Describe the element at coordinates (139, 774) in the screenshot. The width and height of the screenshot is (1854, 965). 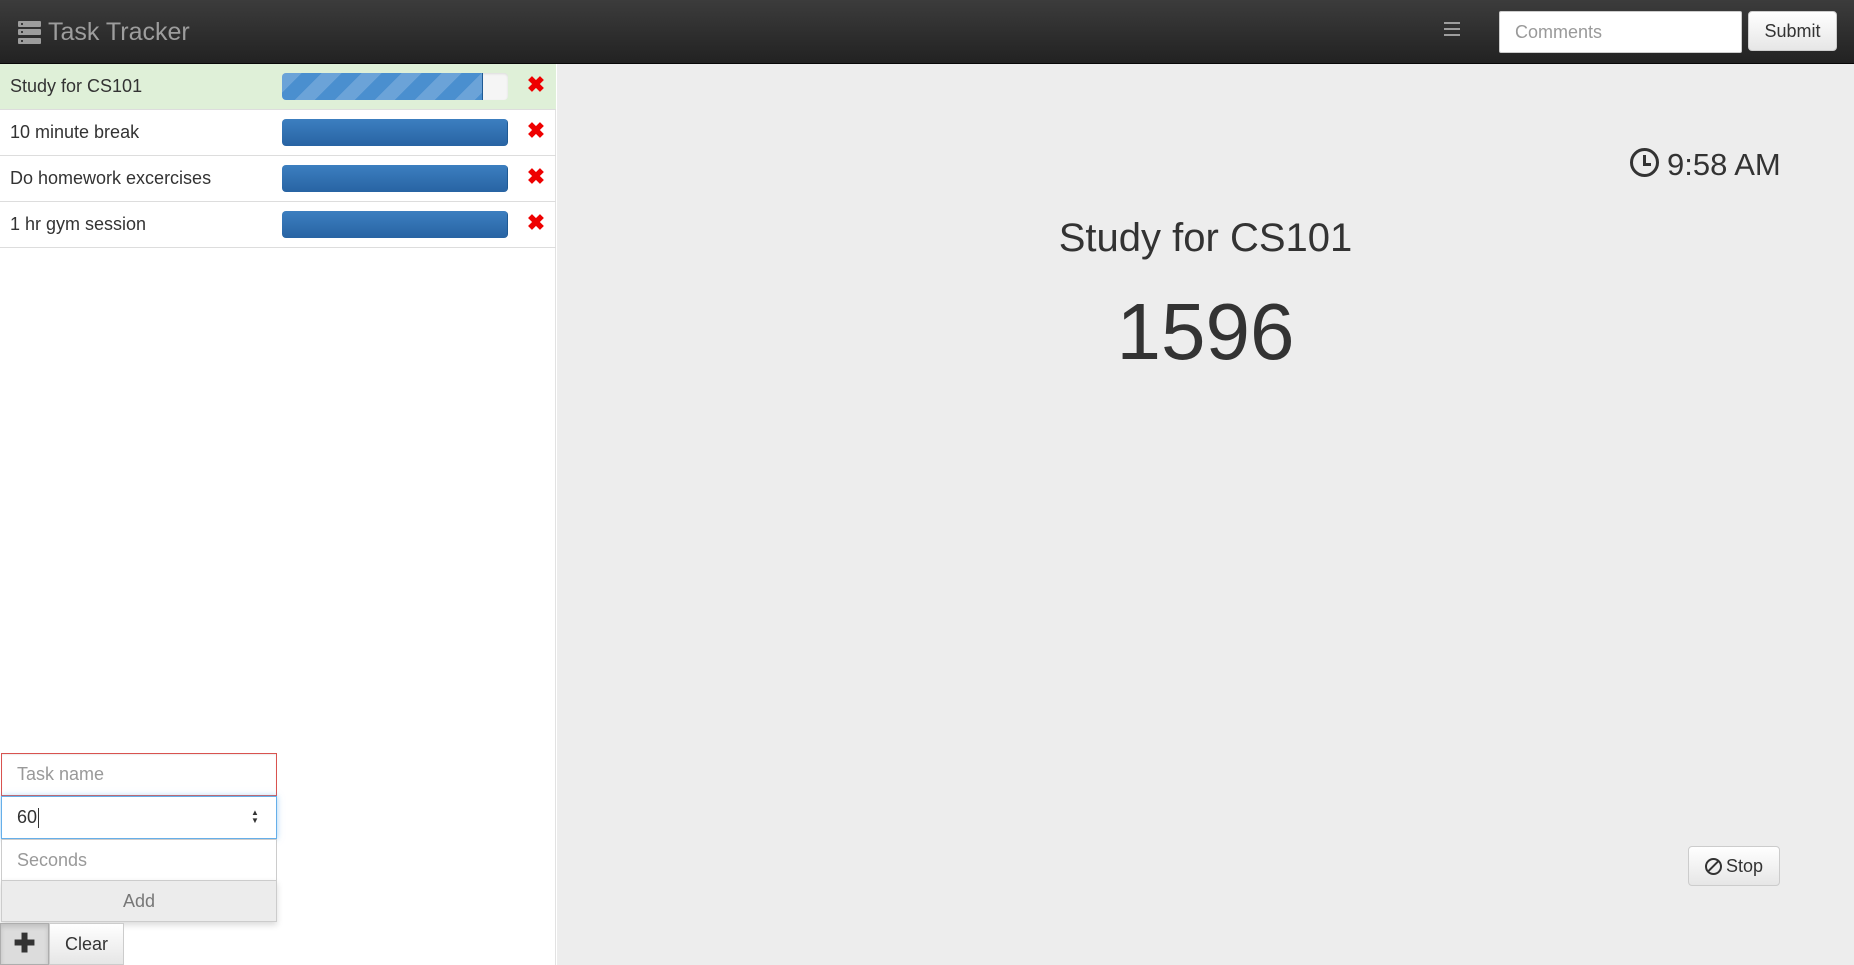
I see `task-name-input` at that location.